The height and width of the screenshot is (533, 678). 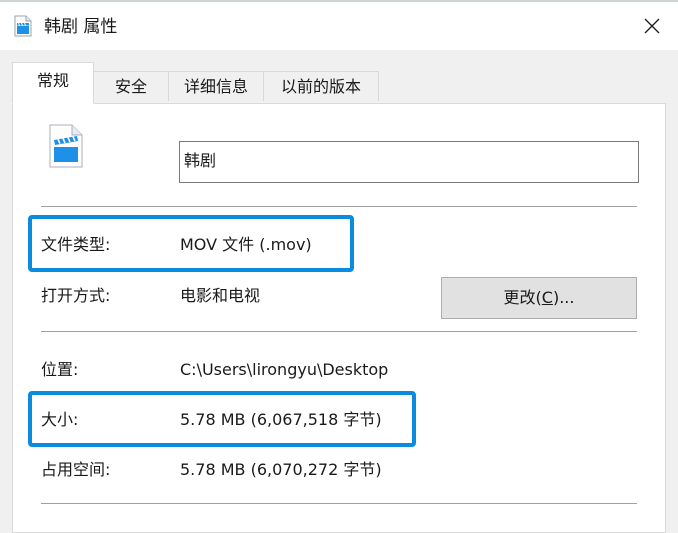 What do you see at coordinates (547, 297) in the screenshot?
I see `change-button-accelerator: C` at bounding box center [547, 297].